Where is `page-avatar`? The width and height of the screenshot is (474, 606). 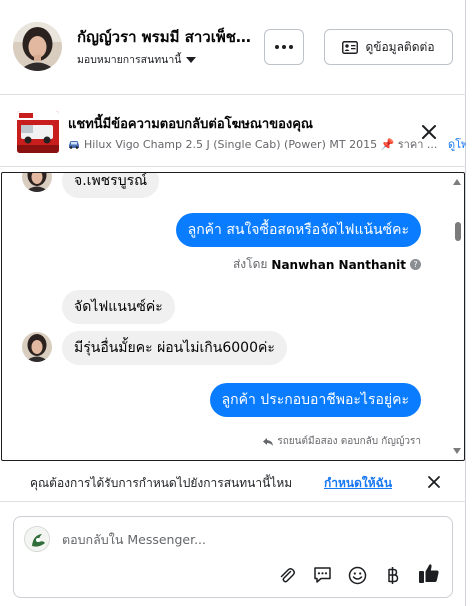
page-avatar is located at coordinates (37, 539).